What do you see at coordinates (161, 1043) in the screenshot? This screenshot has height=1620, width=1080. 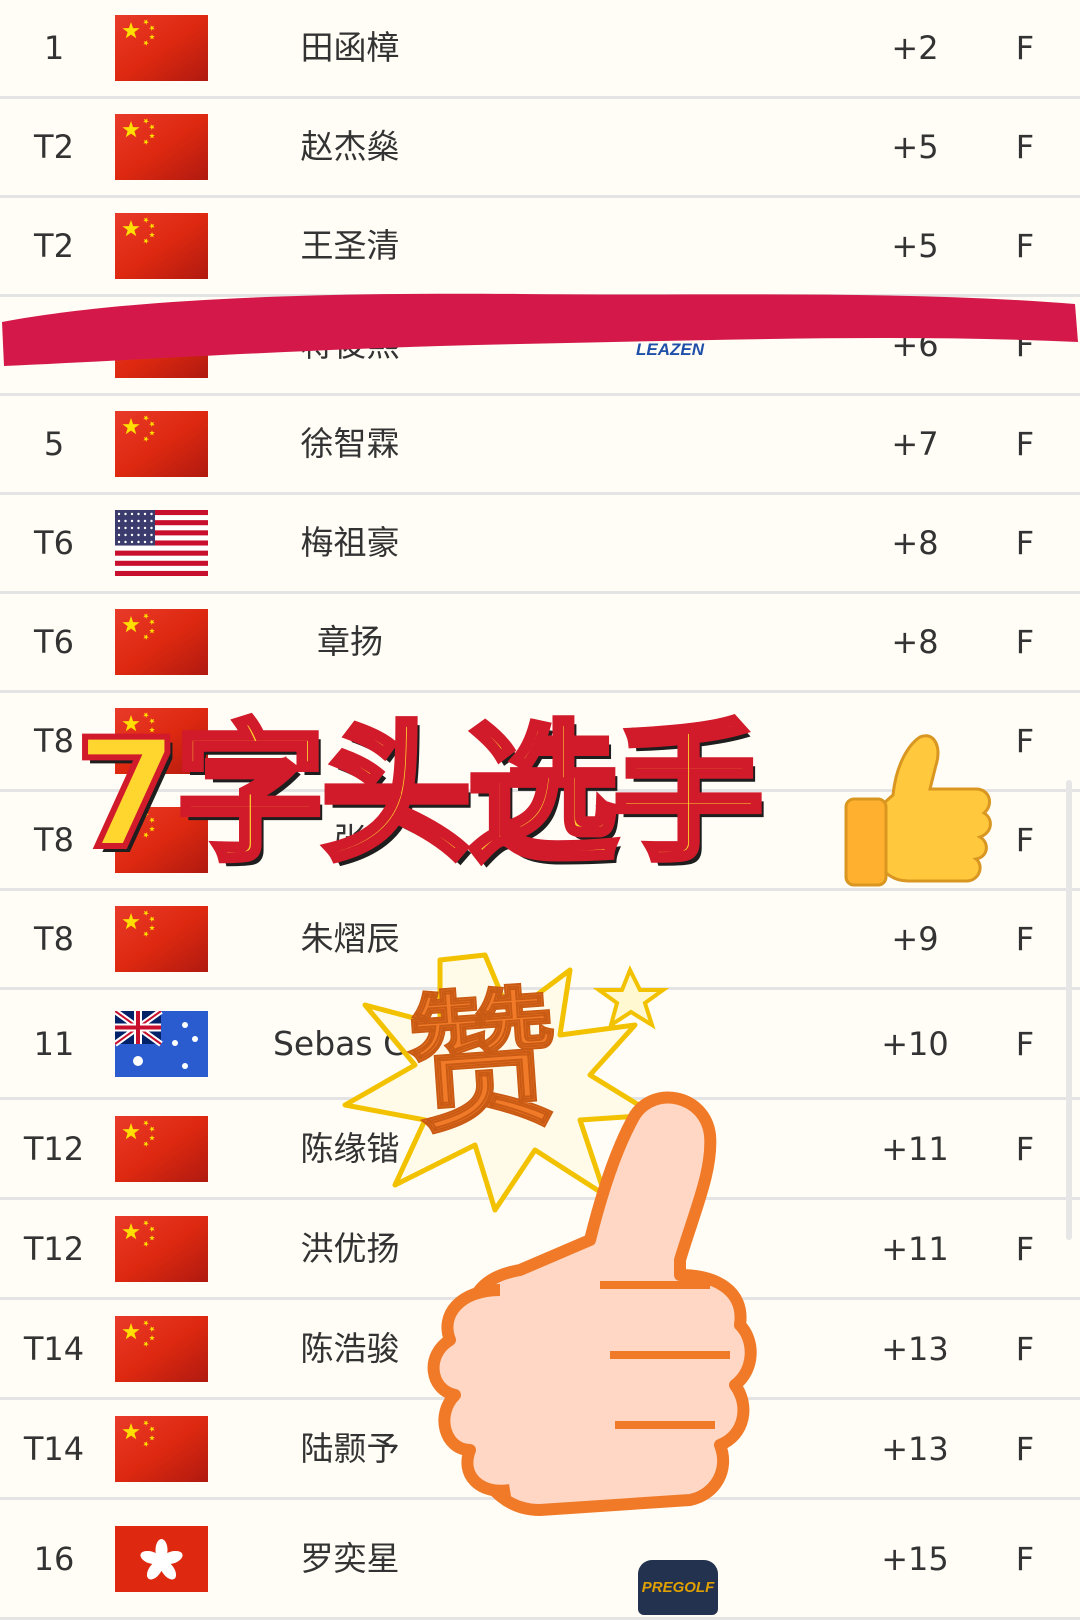 I see `australia-flag-icon` at bounding box center [161, 1043].